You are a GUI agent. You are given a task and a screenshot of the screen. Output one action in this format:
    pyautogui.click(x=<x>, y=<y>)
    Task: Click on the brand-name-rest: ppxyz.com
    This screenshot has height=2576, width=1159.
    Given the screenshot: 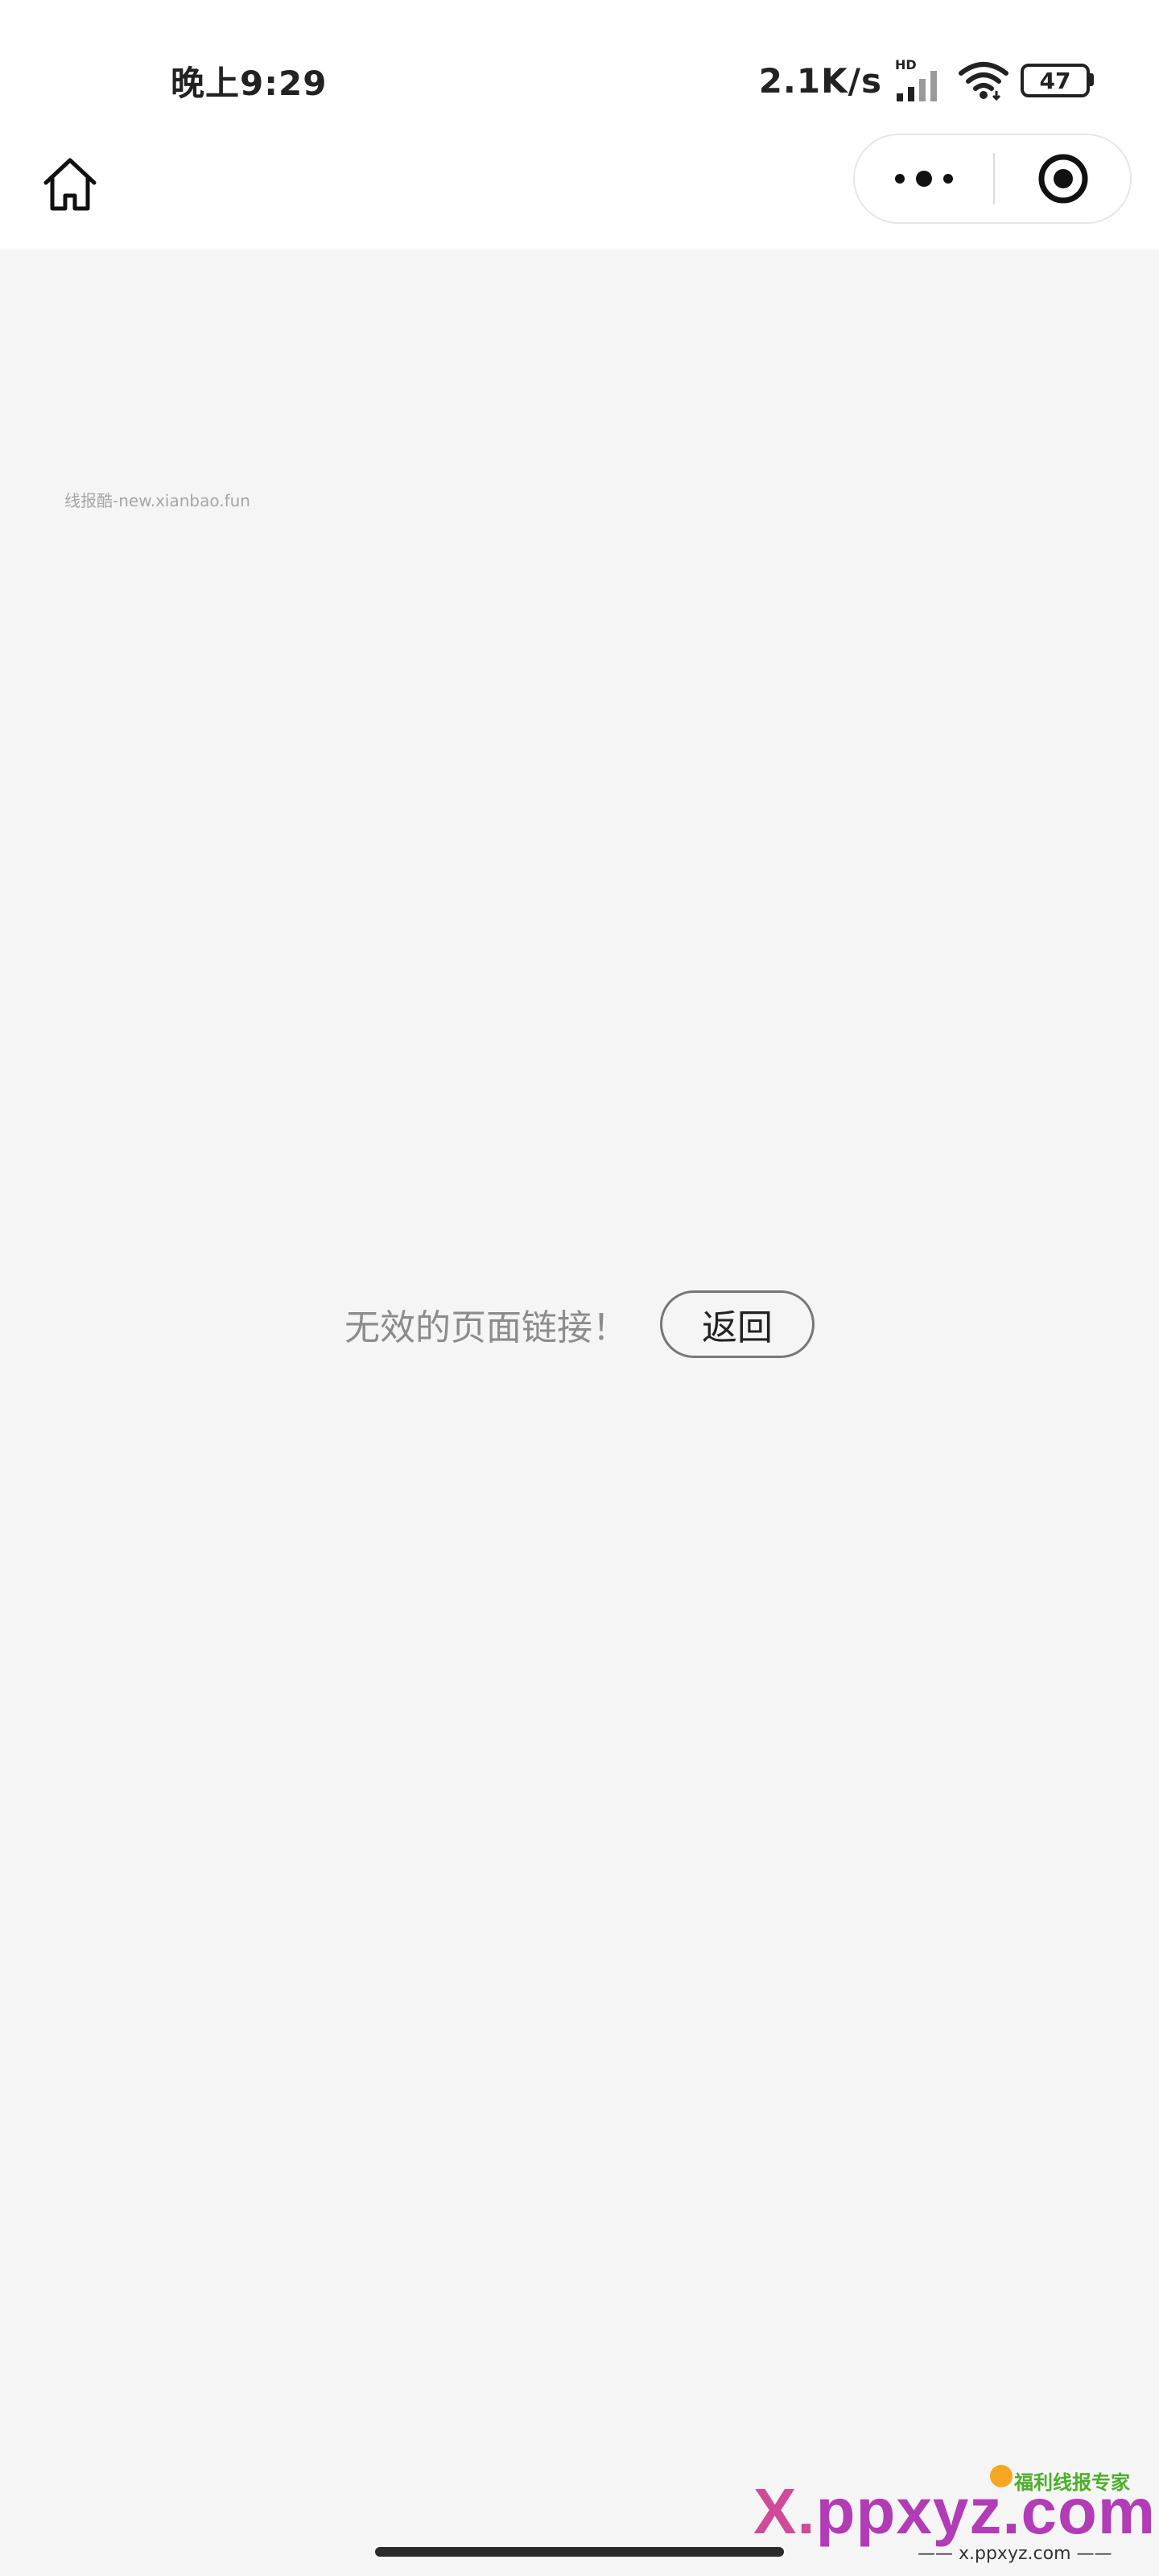 What is the action you would take?
    pyautogui.click(x=986, y=2511)
    